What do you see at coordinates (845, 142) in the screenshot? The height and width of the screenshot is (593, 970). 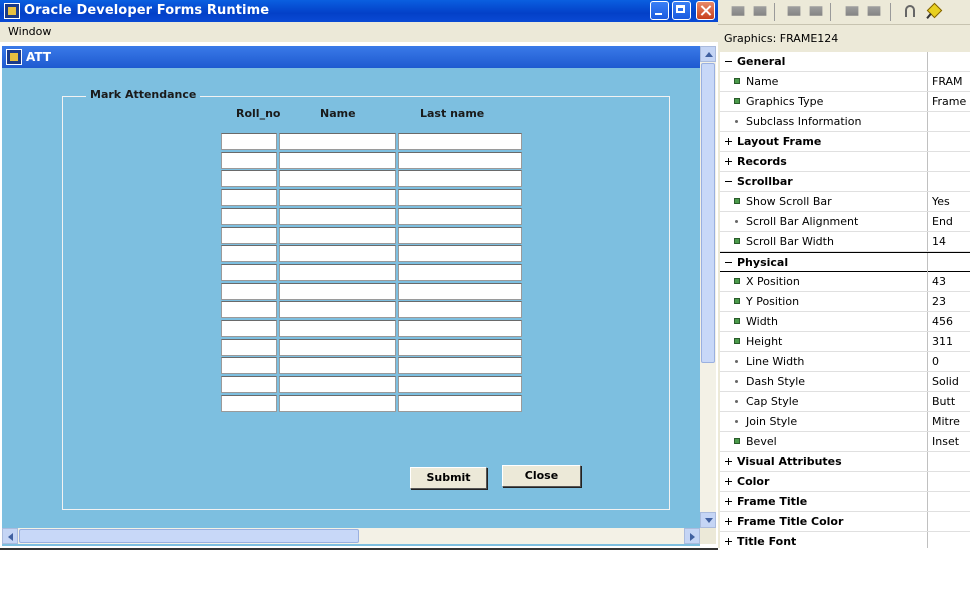 I see `property-section: Layout Frame` at bounding box center [845, 142].